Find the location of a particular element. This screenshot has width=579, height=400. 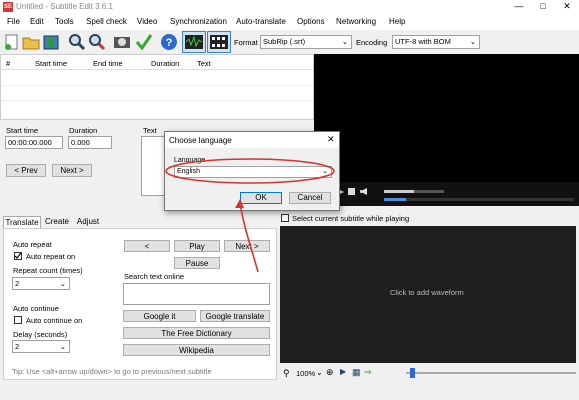

column-header-start-time: Start time is located at coordinates (51, 63).